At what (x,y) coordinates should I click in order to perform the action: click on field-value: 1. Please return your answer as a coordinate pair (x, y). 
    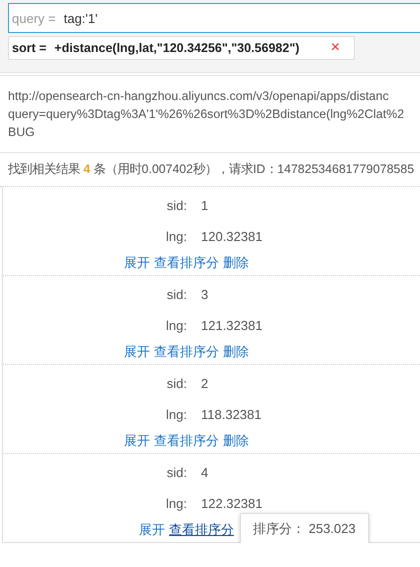
    Looking at the image, I should click on (205, 205).